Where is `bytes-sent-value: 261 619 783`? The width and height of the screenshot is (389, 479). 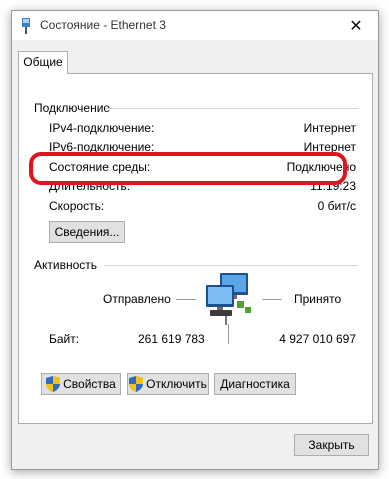
bytes-sent-value: 261 619 783 is located at coordinates (171, 339).